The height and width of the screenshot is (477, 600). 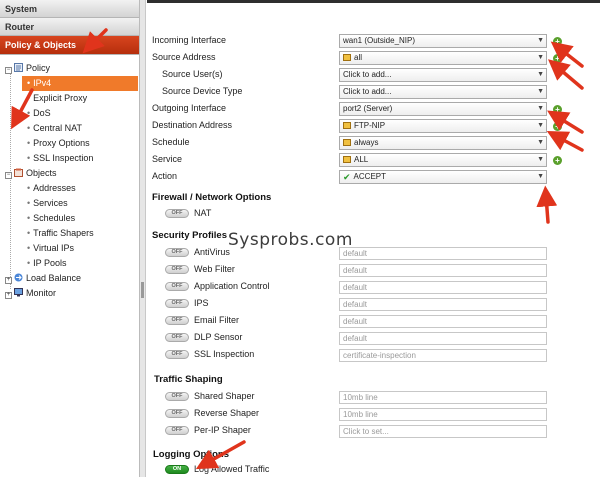 What do you see at coordinates (58, 128) in the screenshot?
I see `tree-item-label: Central NAT` at bounding box center [58, 128].